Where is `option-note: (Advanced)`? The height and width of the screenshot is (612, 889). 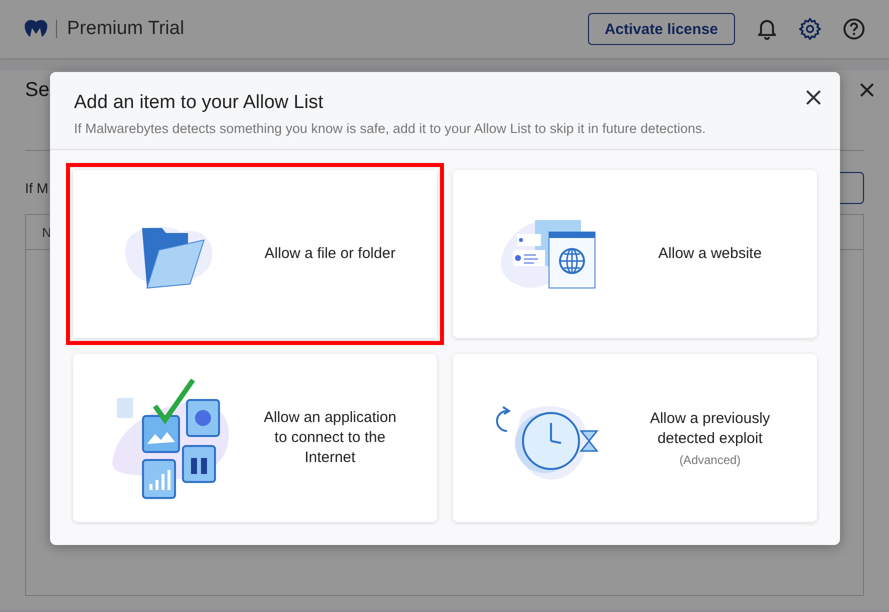 option-note: (Advanced) is located at coordinates (710, 460).